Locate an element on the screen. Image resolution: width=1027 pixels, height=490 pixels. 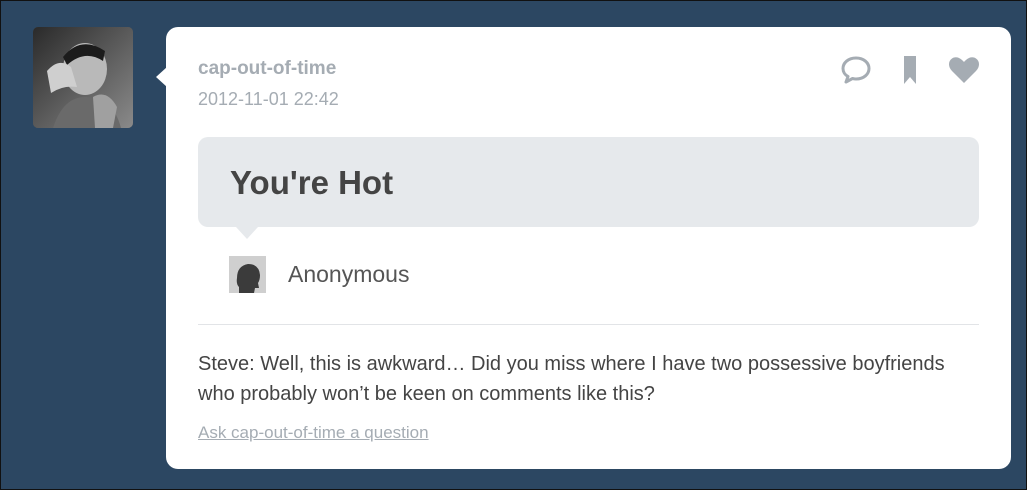
like-button is located at coordinates (964, 70).